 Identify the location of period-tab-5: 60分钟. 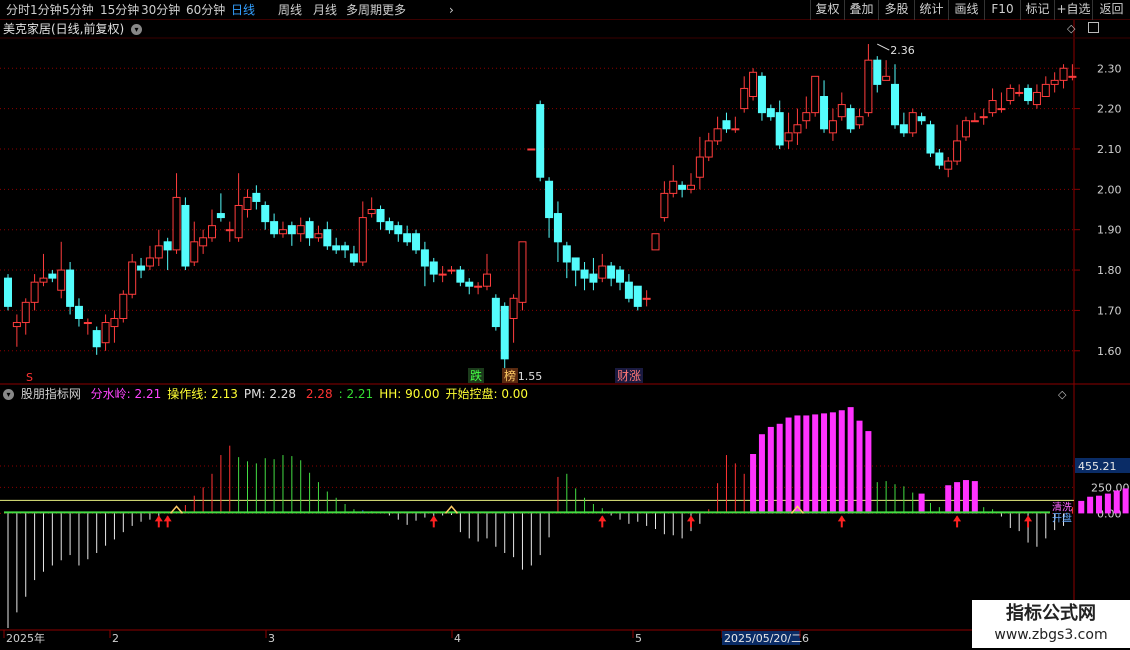
(205, 10).